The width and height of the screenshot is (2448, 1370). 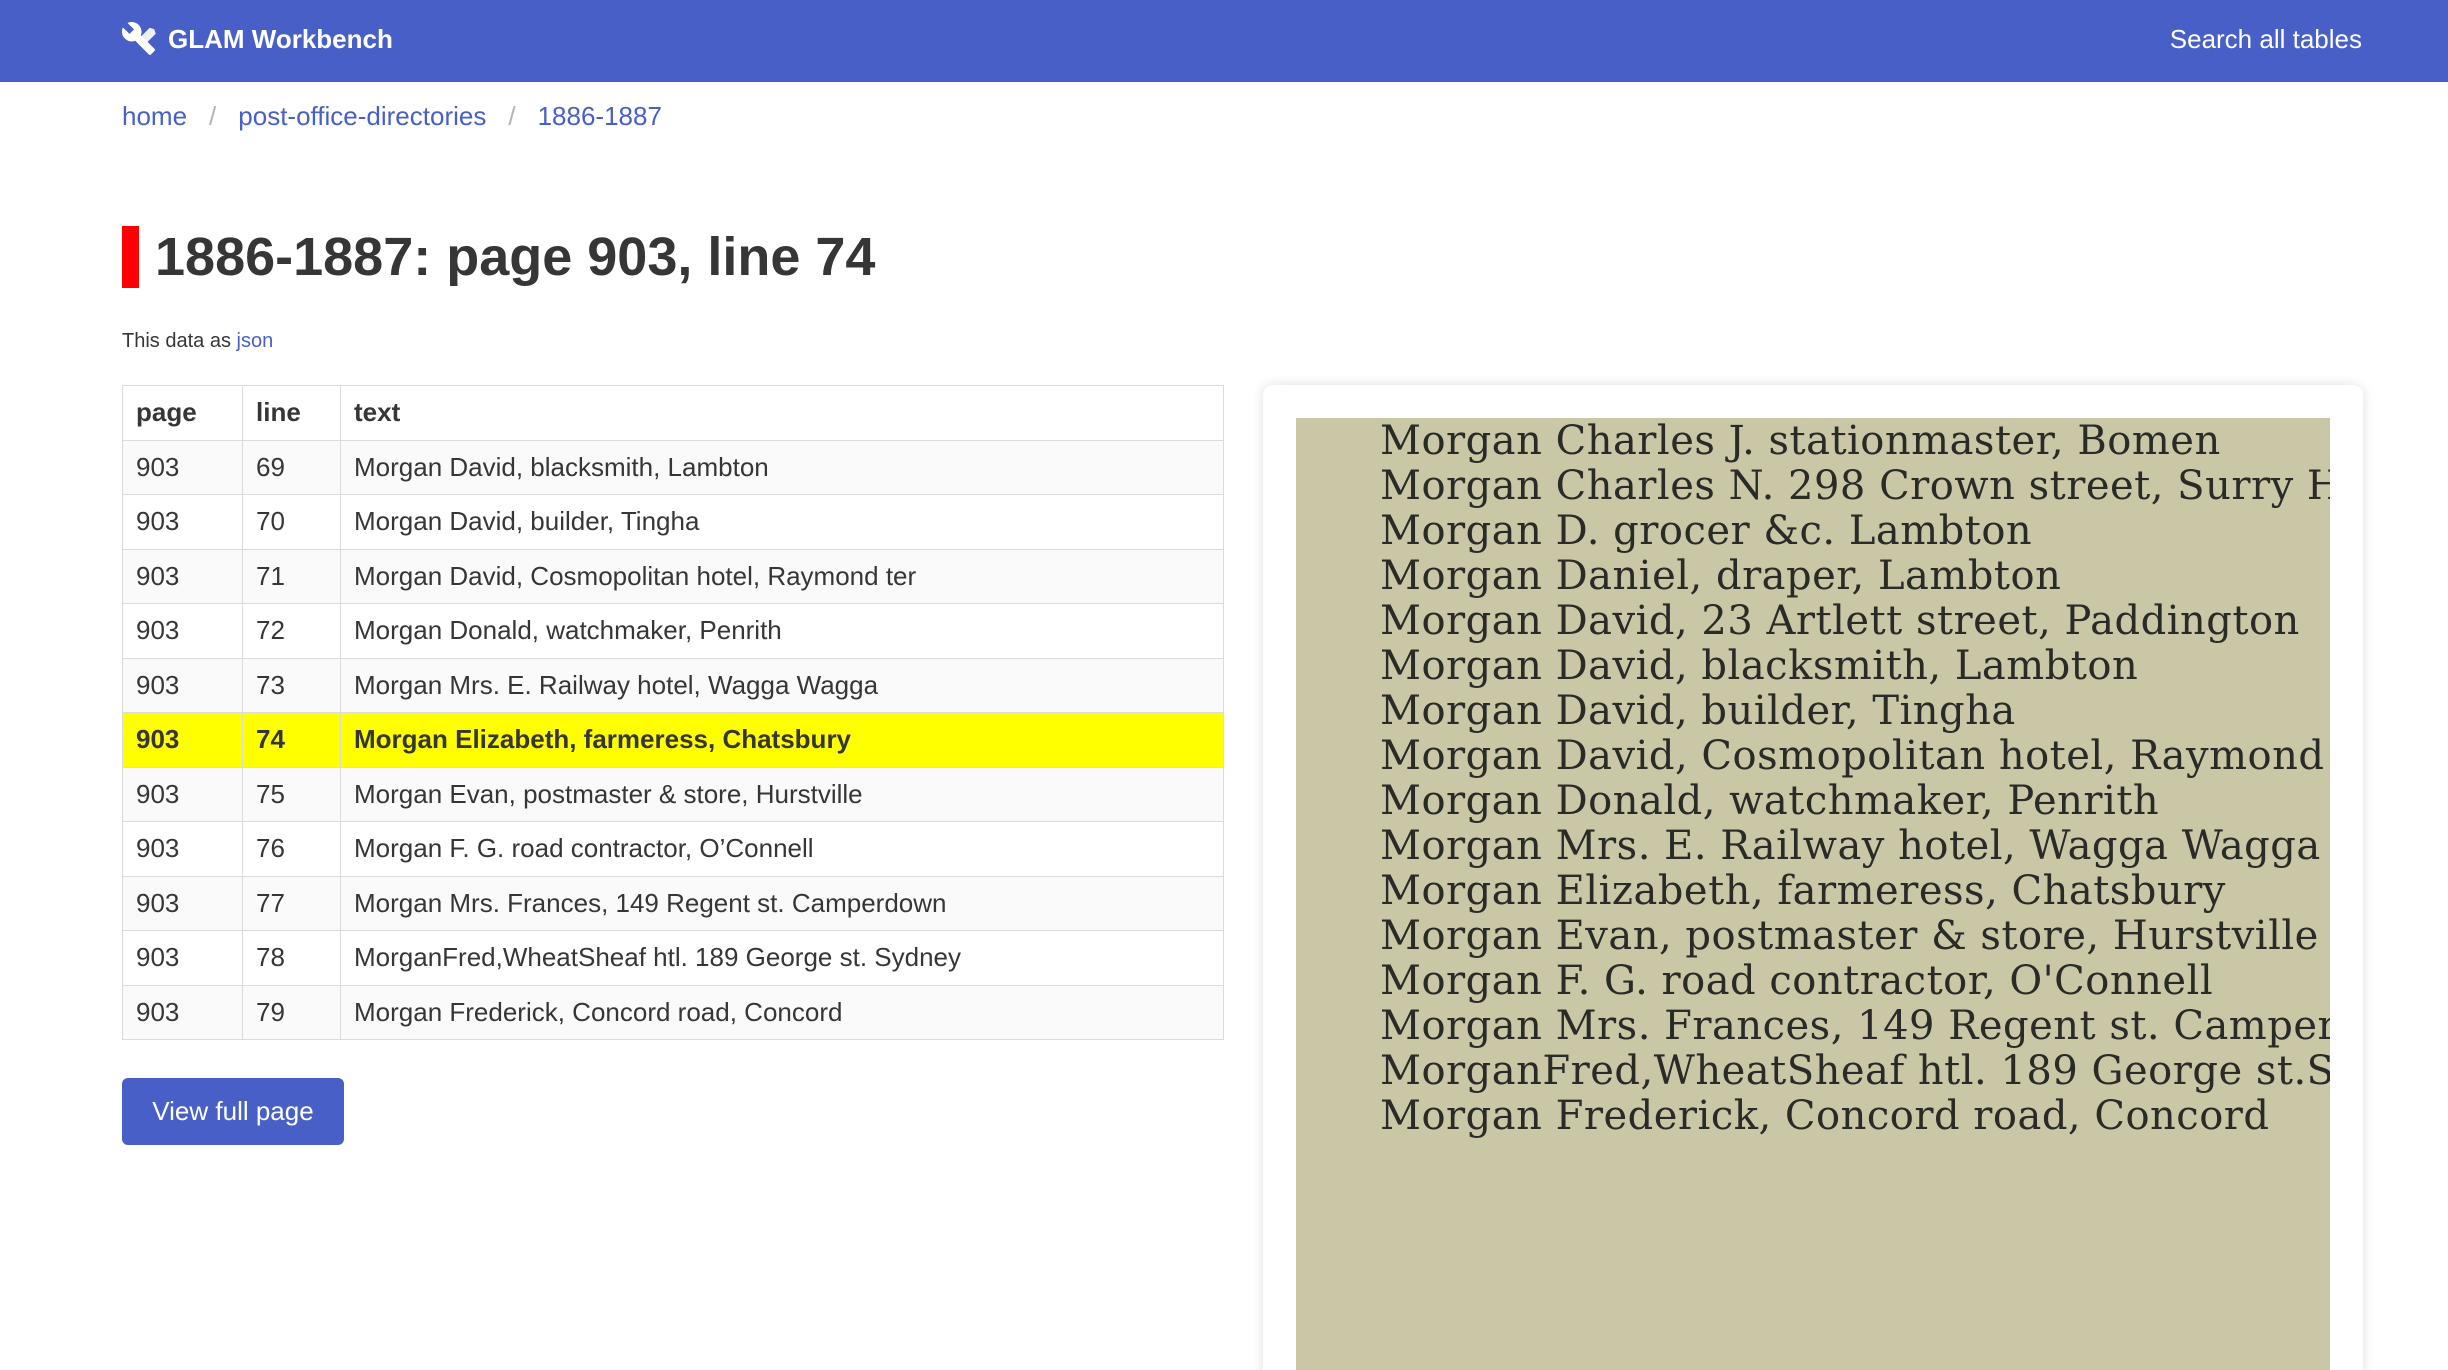 I want to click on column-header-text: text, so click(x=782, y=413).